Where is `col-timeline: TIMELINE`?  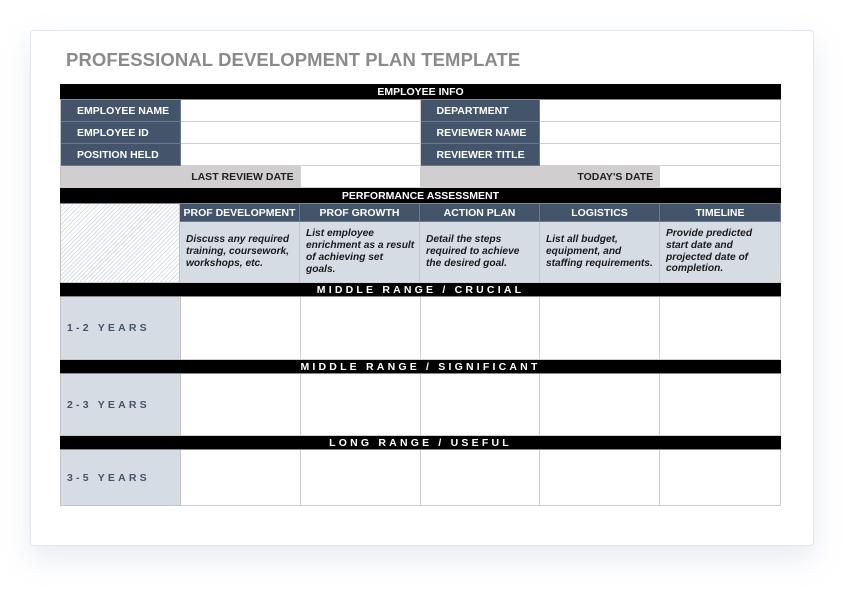 col-timeline: TIMELINE is located at coordinates (720, 213).